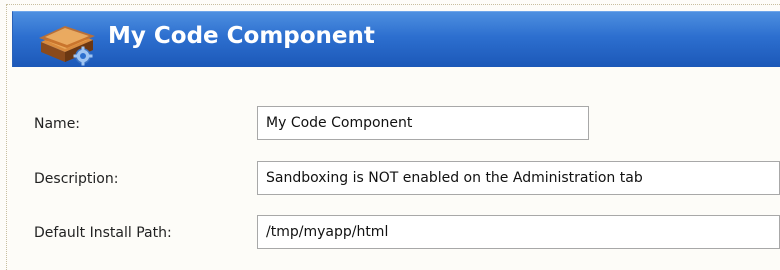 The image size is (780, 270). Describe the element at coordinates (393, 4) in the screenshot. I see `panel-top-border` at that location.